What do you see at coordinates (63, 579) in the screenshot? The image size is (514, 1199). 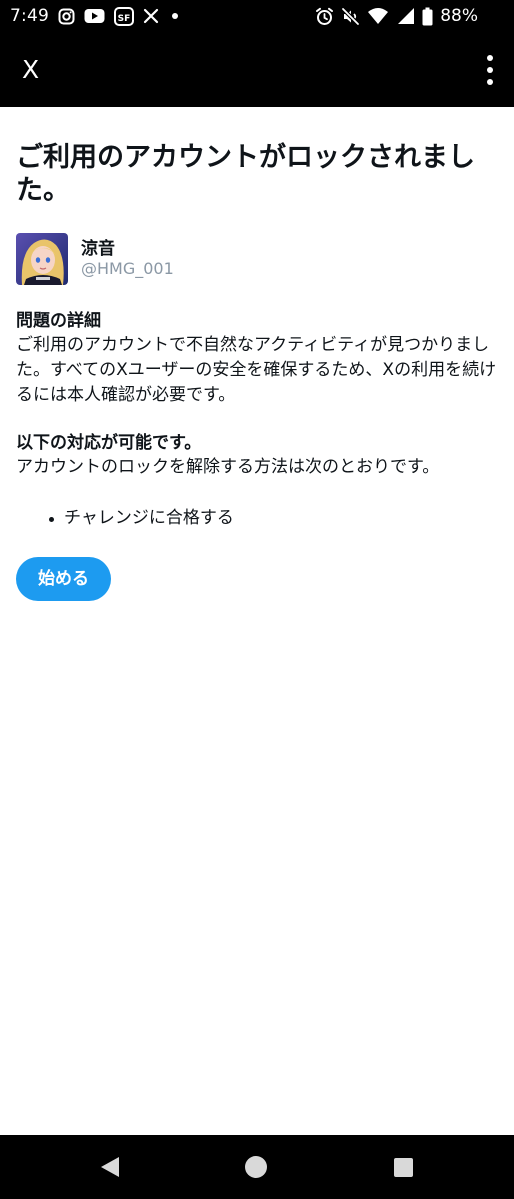 I see `start-button: 始める` at bounding box center [63, 579].